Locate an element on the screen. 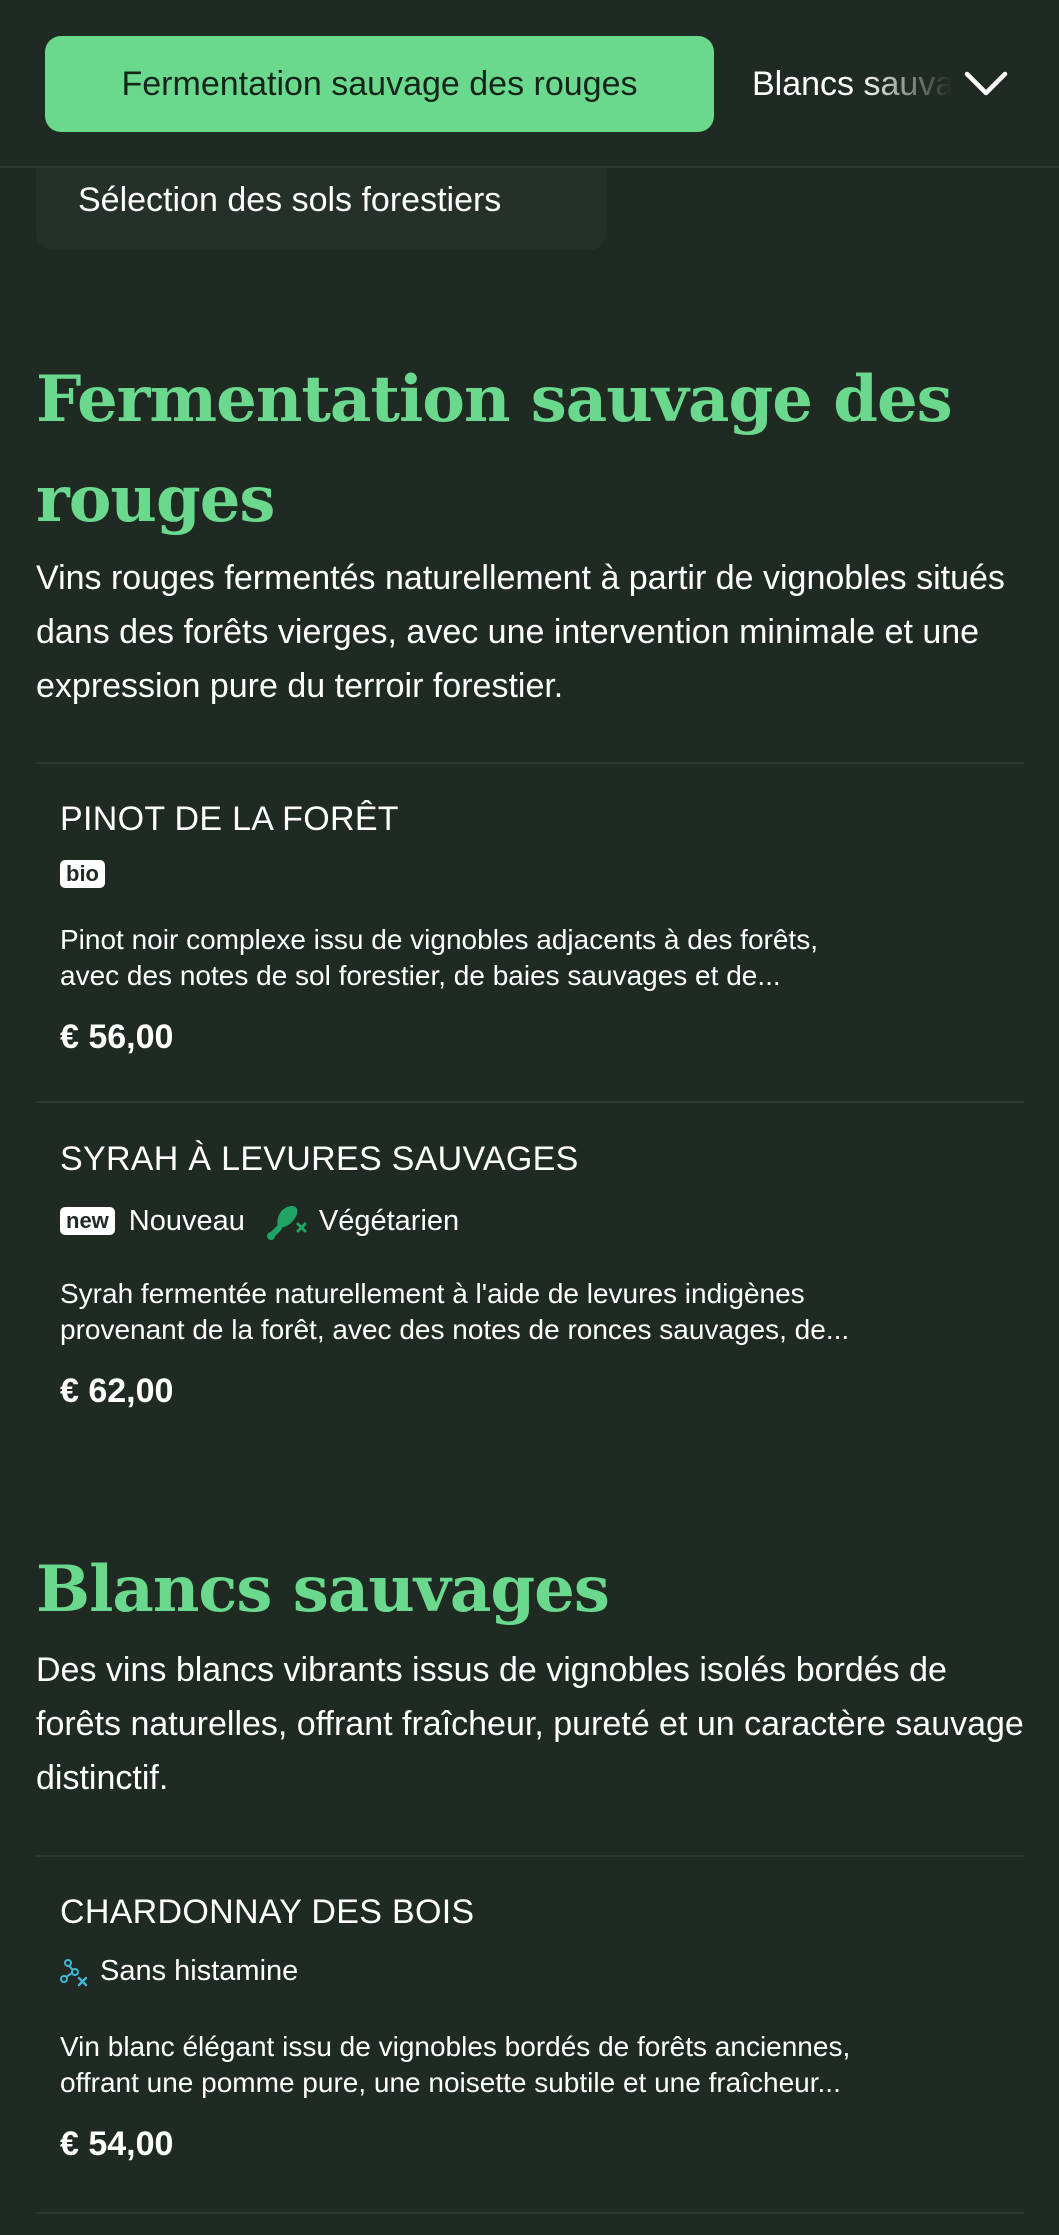  drumstick-crossed-icon is located at coordinates (286, 1221).